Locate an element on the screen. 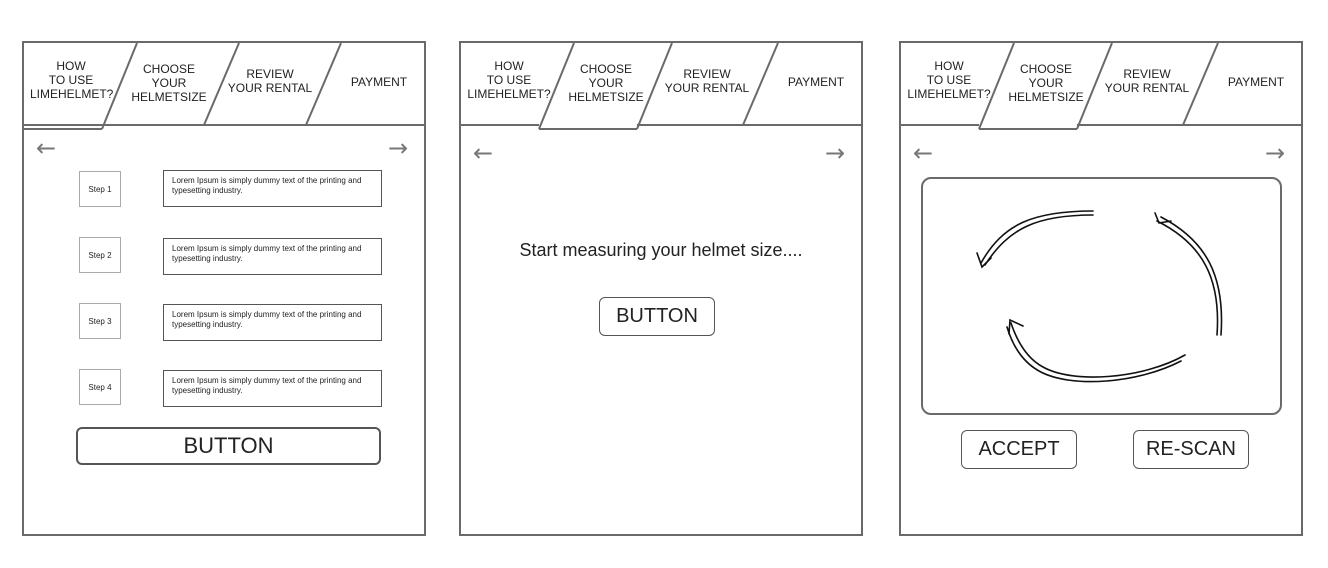 This screenshot has height=568, width=1328. step-label: Step 1 is located at coordinates (100, 189).